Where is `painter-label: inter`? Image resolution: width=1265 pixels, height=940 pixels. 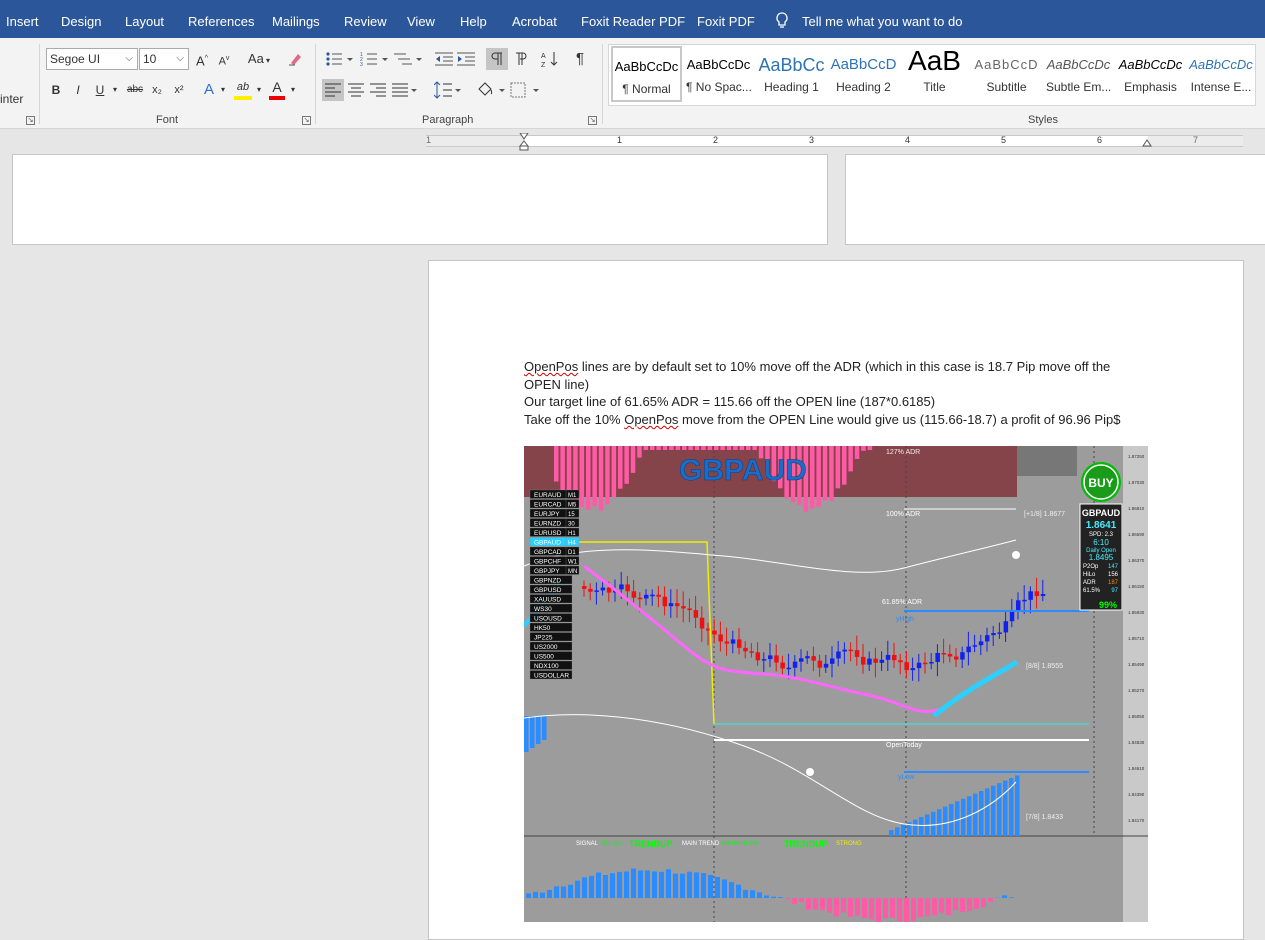
painter-label: inter is located at coordinates (11, 99).